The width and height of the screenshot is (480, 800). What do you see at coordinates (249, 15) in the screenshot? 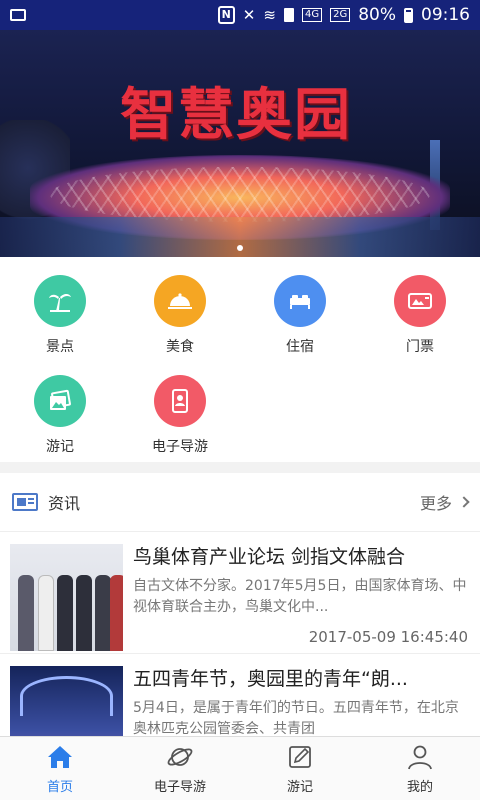
I see `mute-icon: ✕` at bounding box center [249, 15].